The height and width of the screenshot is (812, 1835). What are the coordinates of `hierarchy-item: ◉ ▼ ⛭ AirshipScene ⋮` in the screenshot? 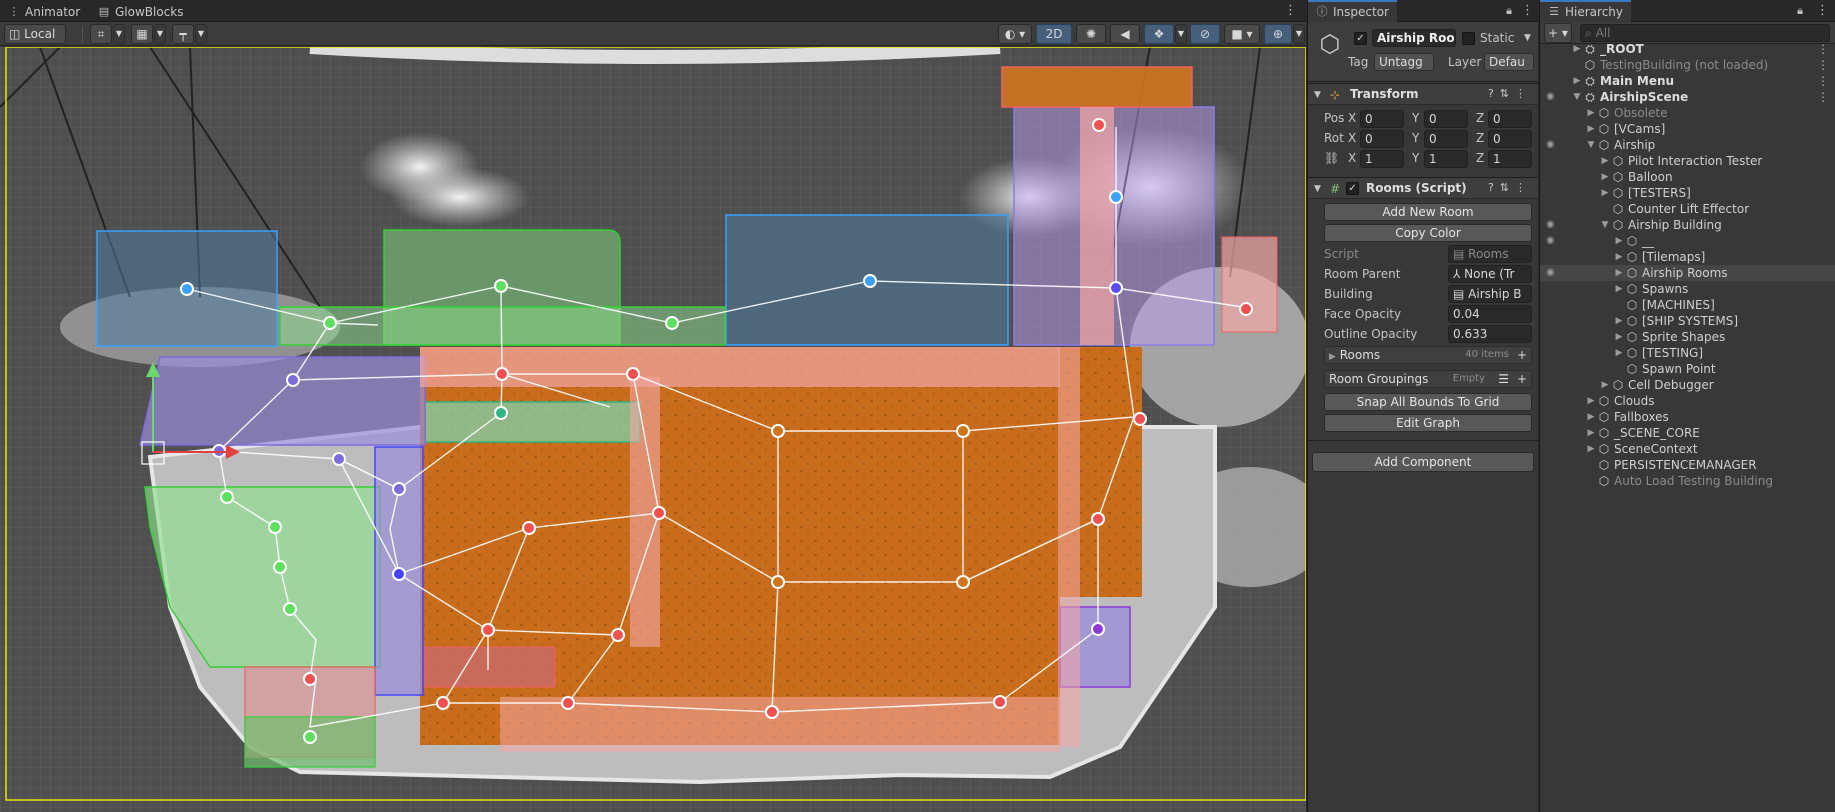 It's located at (1687, 97).